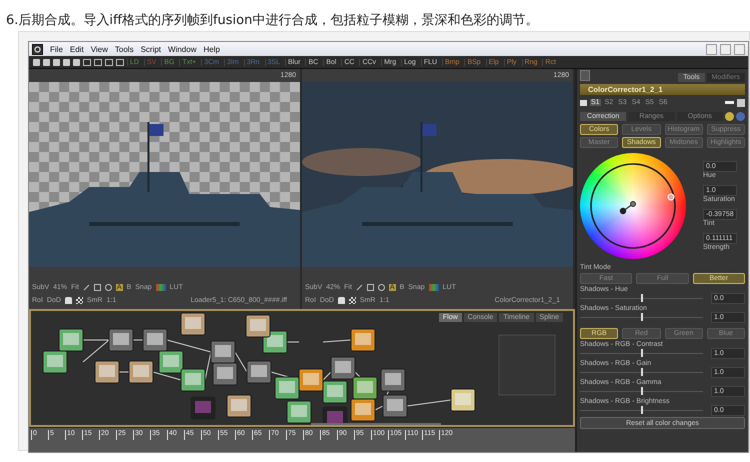  What do you see at coordinates (77, 49) in the screenshot?
I see `menu-item: Edit` at bounding box center [77, 49].